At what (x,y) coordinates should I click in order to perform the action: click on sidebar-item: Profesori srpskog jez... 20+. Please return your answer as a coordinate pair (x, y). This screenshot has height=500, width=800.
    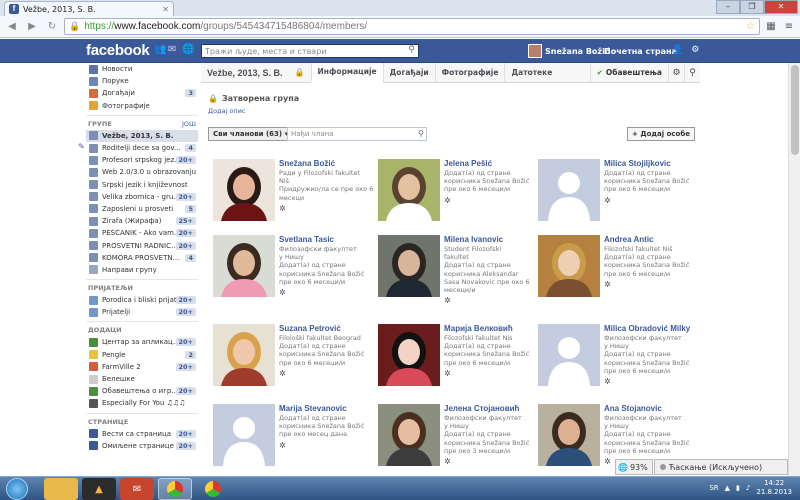
    Looking at the image, I should click on (142, 160).